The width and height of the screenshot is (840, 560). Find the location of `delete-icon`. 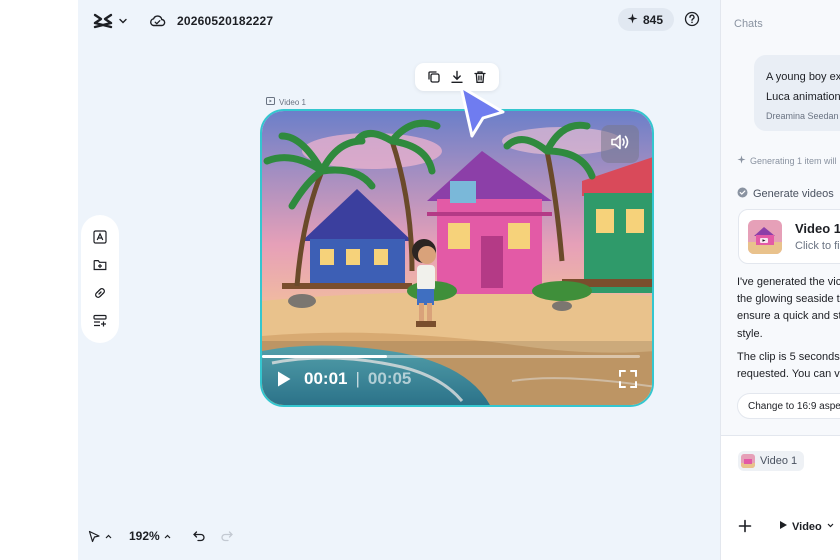

delete-icon is located at coordinates (480, 77).